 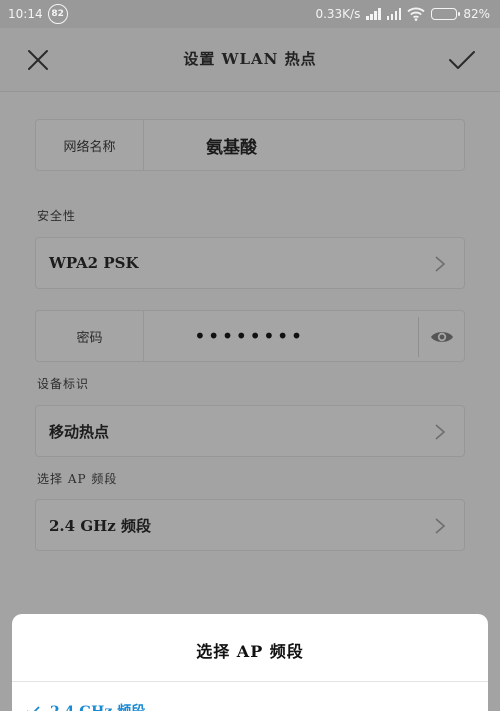 I want to click on battery-percent: 82%, so click(x=476, y=14).